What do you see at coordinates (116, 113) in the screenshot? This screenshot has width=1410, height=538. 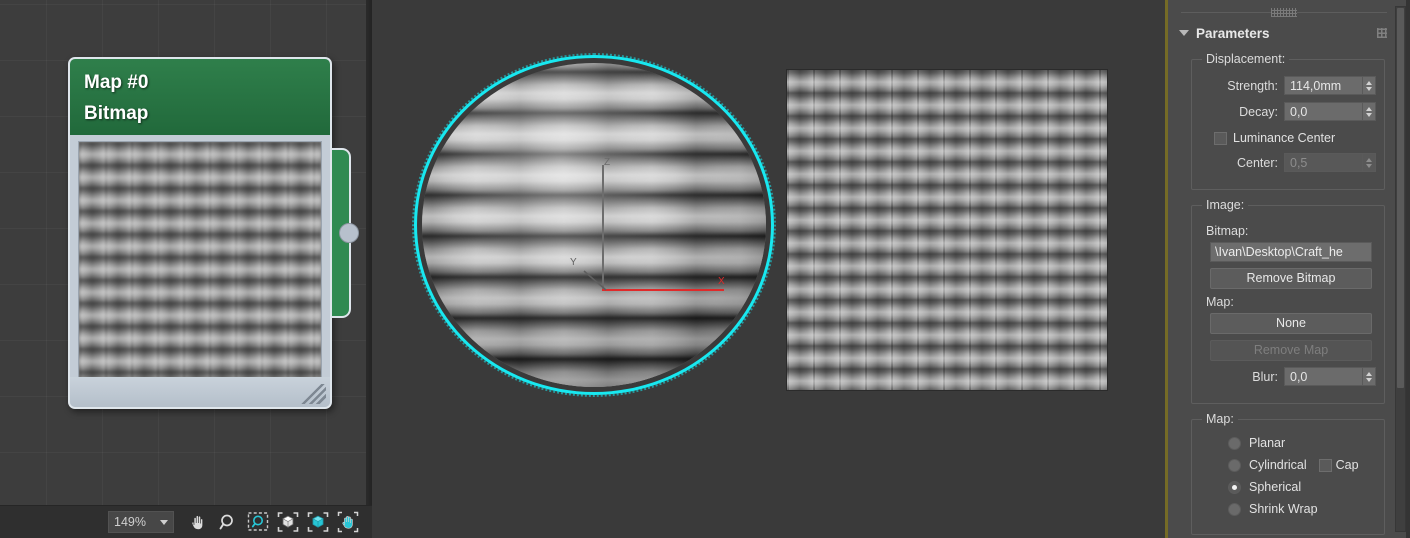 I see `node-subtitle-text: Bitmap` at bounding box center [116, 113].